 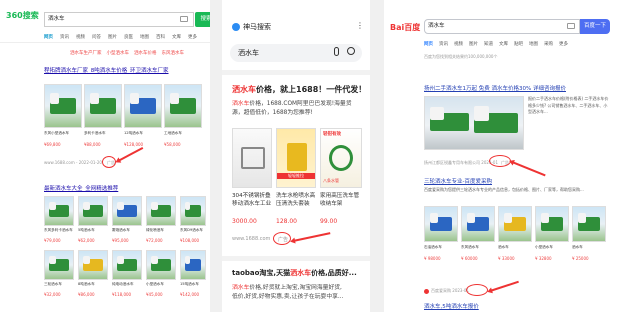 What do you see at coordinates (478, 247) in the screenshot?
I see `product-label: 东风洒水车` at bounding box center [478, 247].